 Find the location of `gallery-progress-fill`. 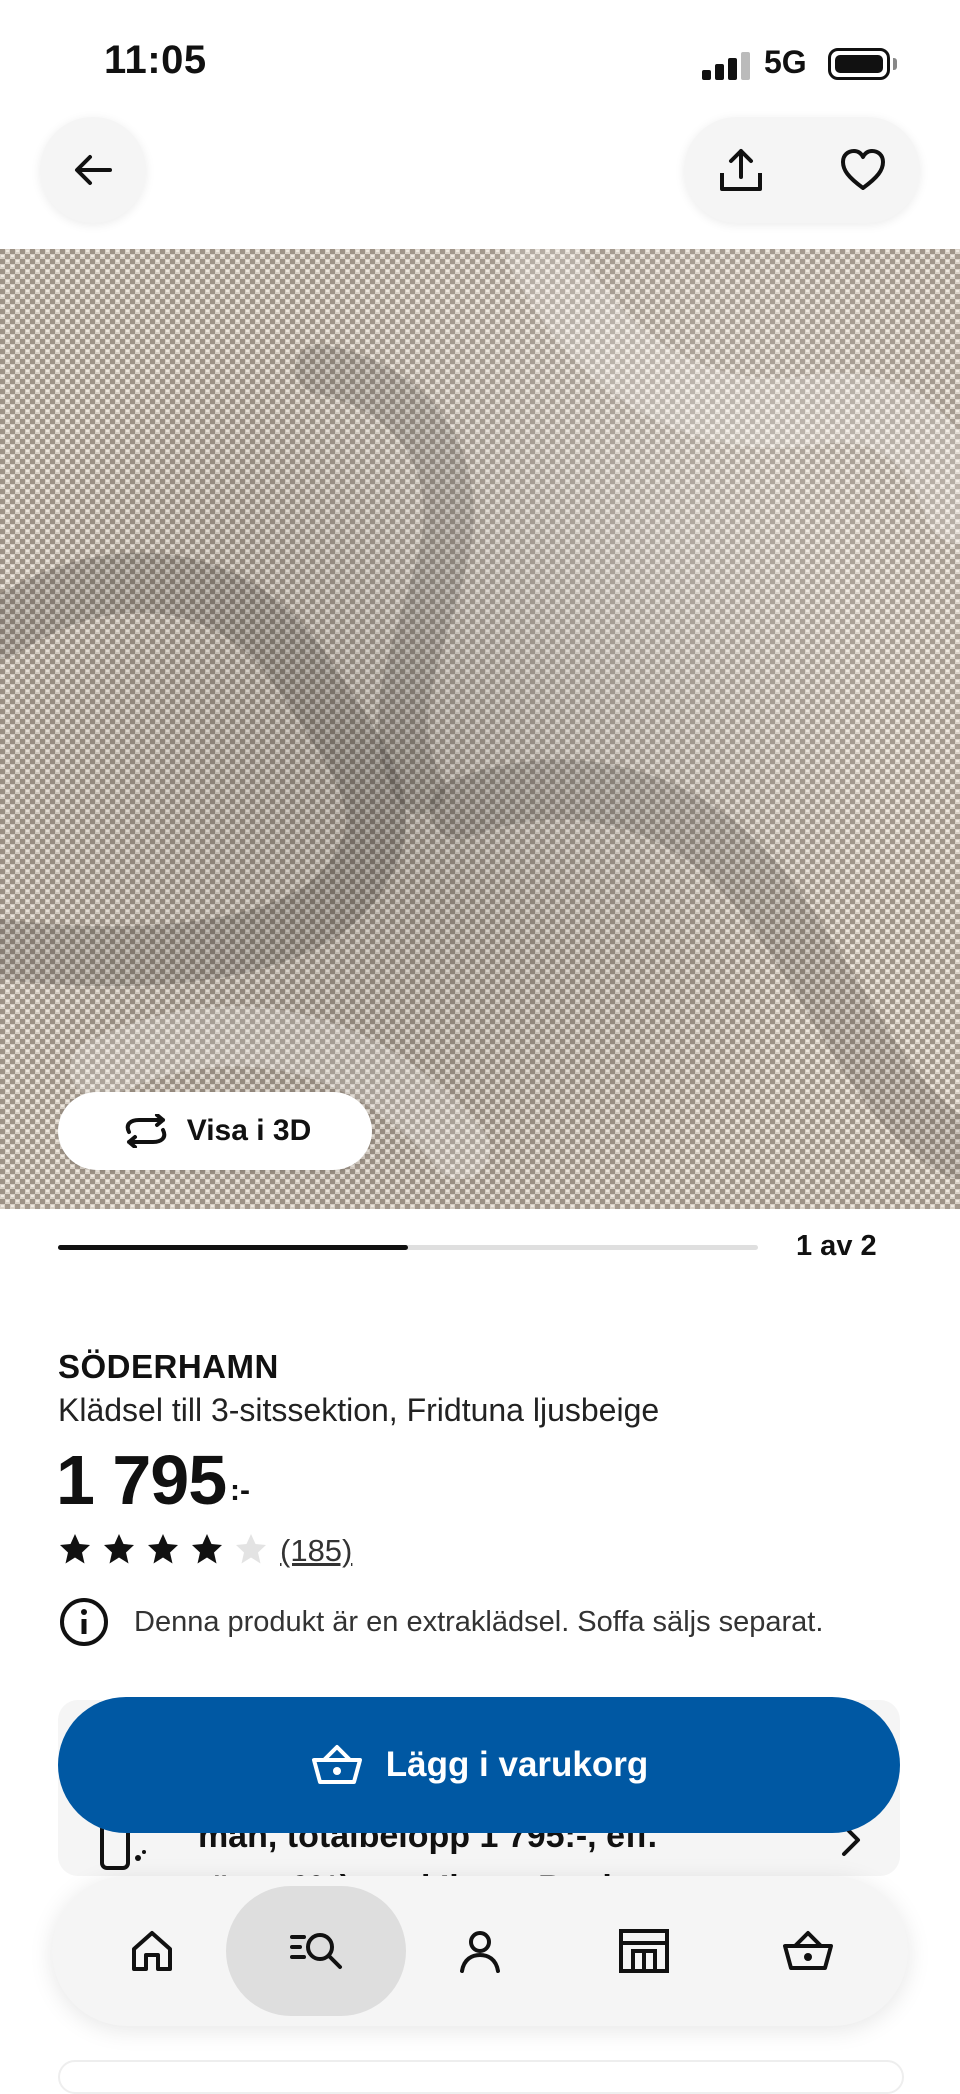

gallery-progress-fill is located at coordinates (233, 1247).